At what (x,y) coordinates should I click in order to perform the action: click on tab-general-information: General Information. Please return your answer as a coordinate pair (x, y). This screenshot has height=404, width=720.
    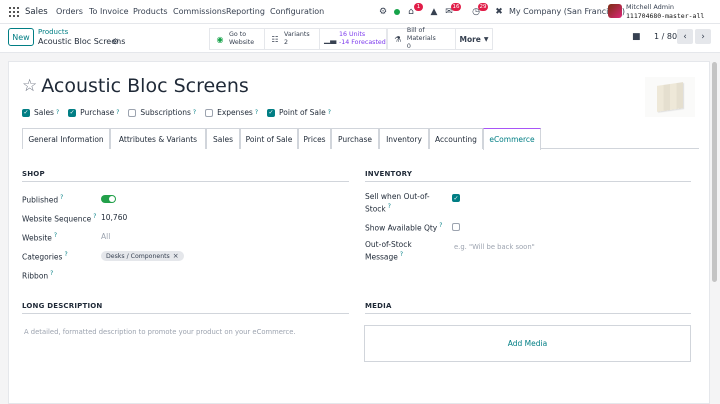
    Looking at the image, I should click on (66, 138).